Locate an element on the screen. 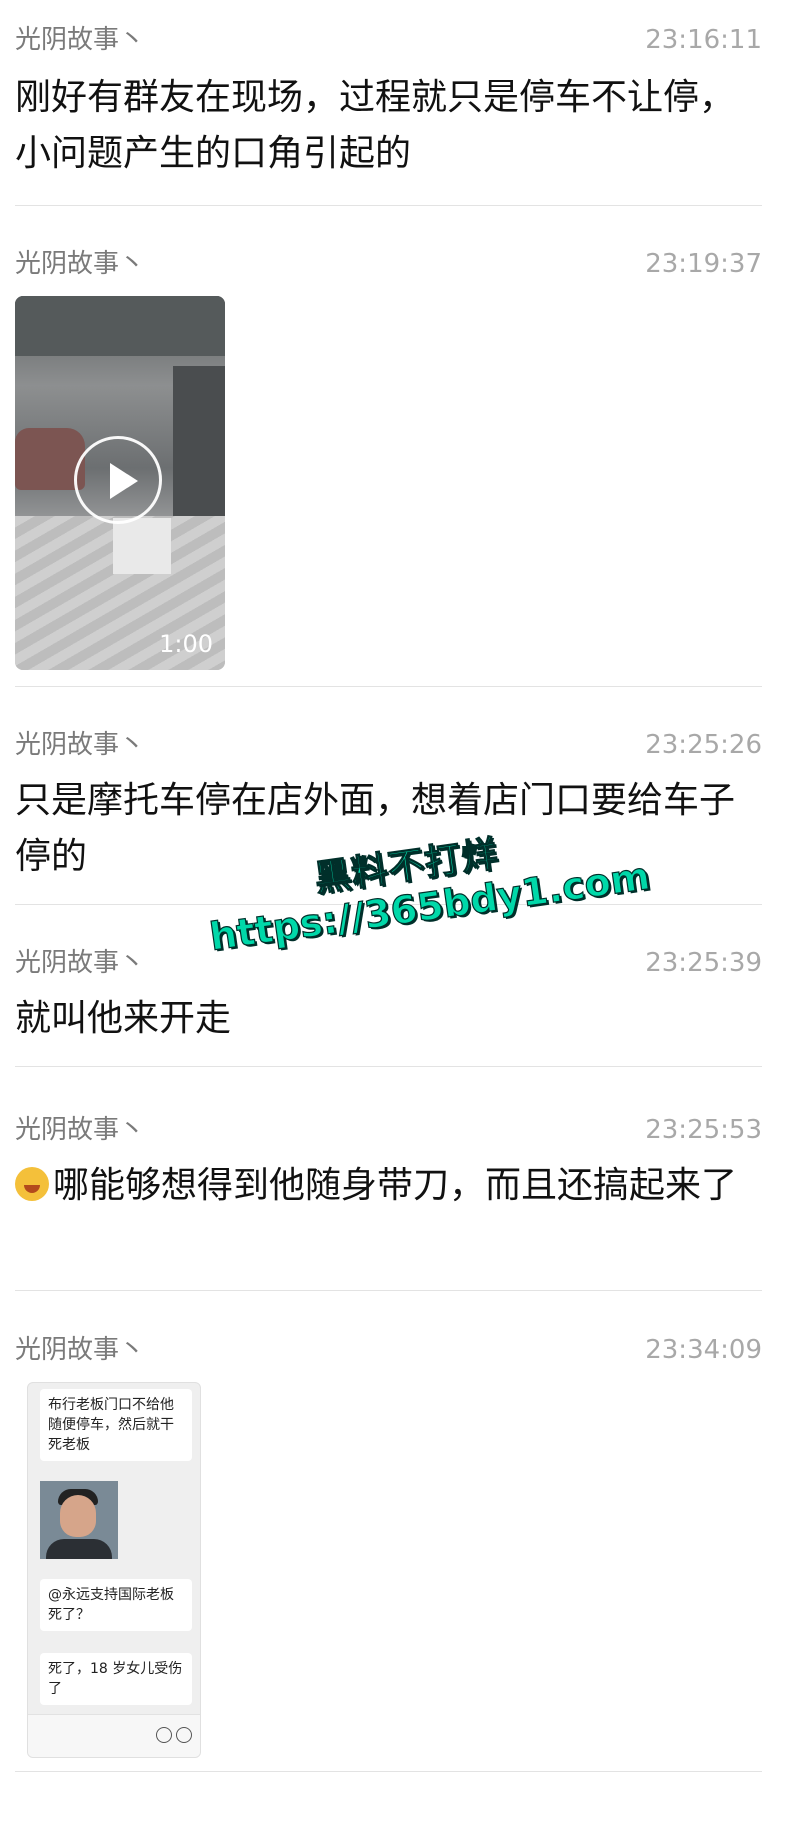 Image resolution: width=800 pixels, height=1822 pixels. message-text-line: 哪能够想得到他随身带刀，而且还搞起来了 is located at coordinates (388, 1186).